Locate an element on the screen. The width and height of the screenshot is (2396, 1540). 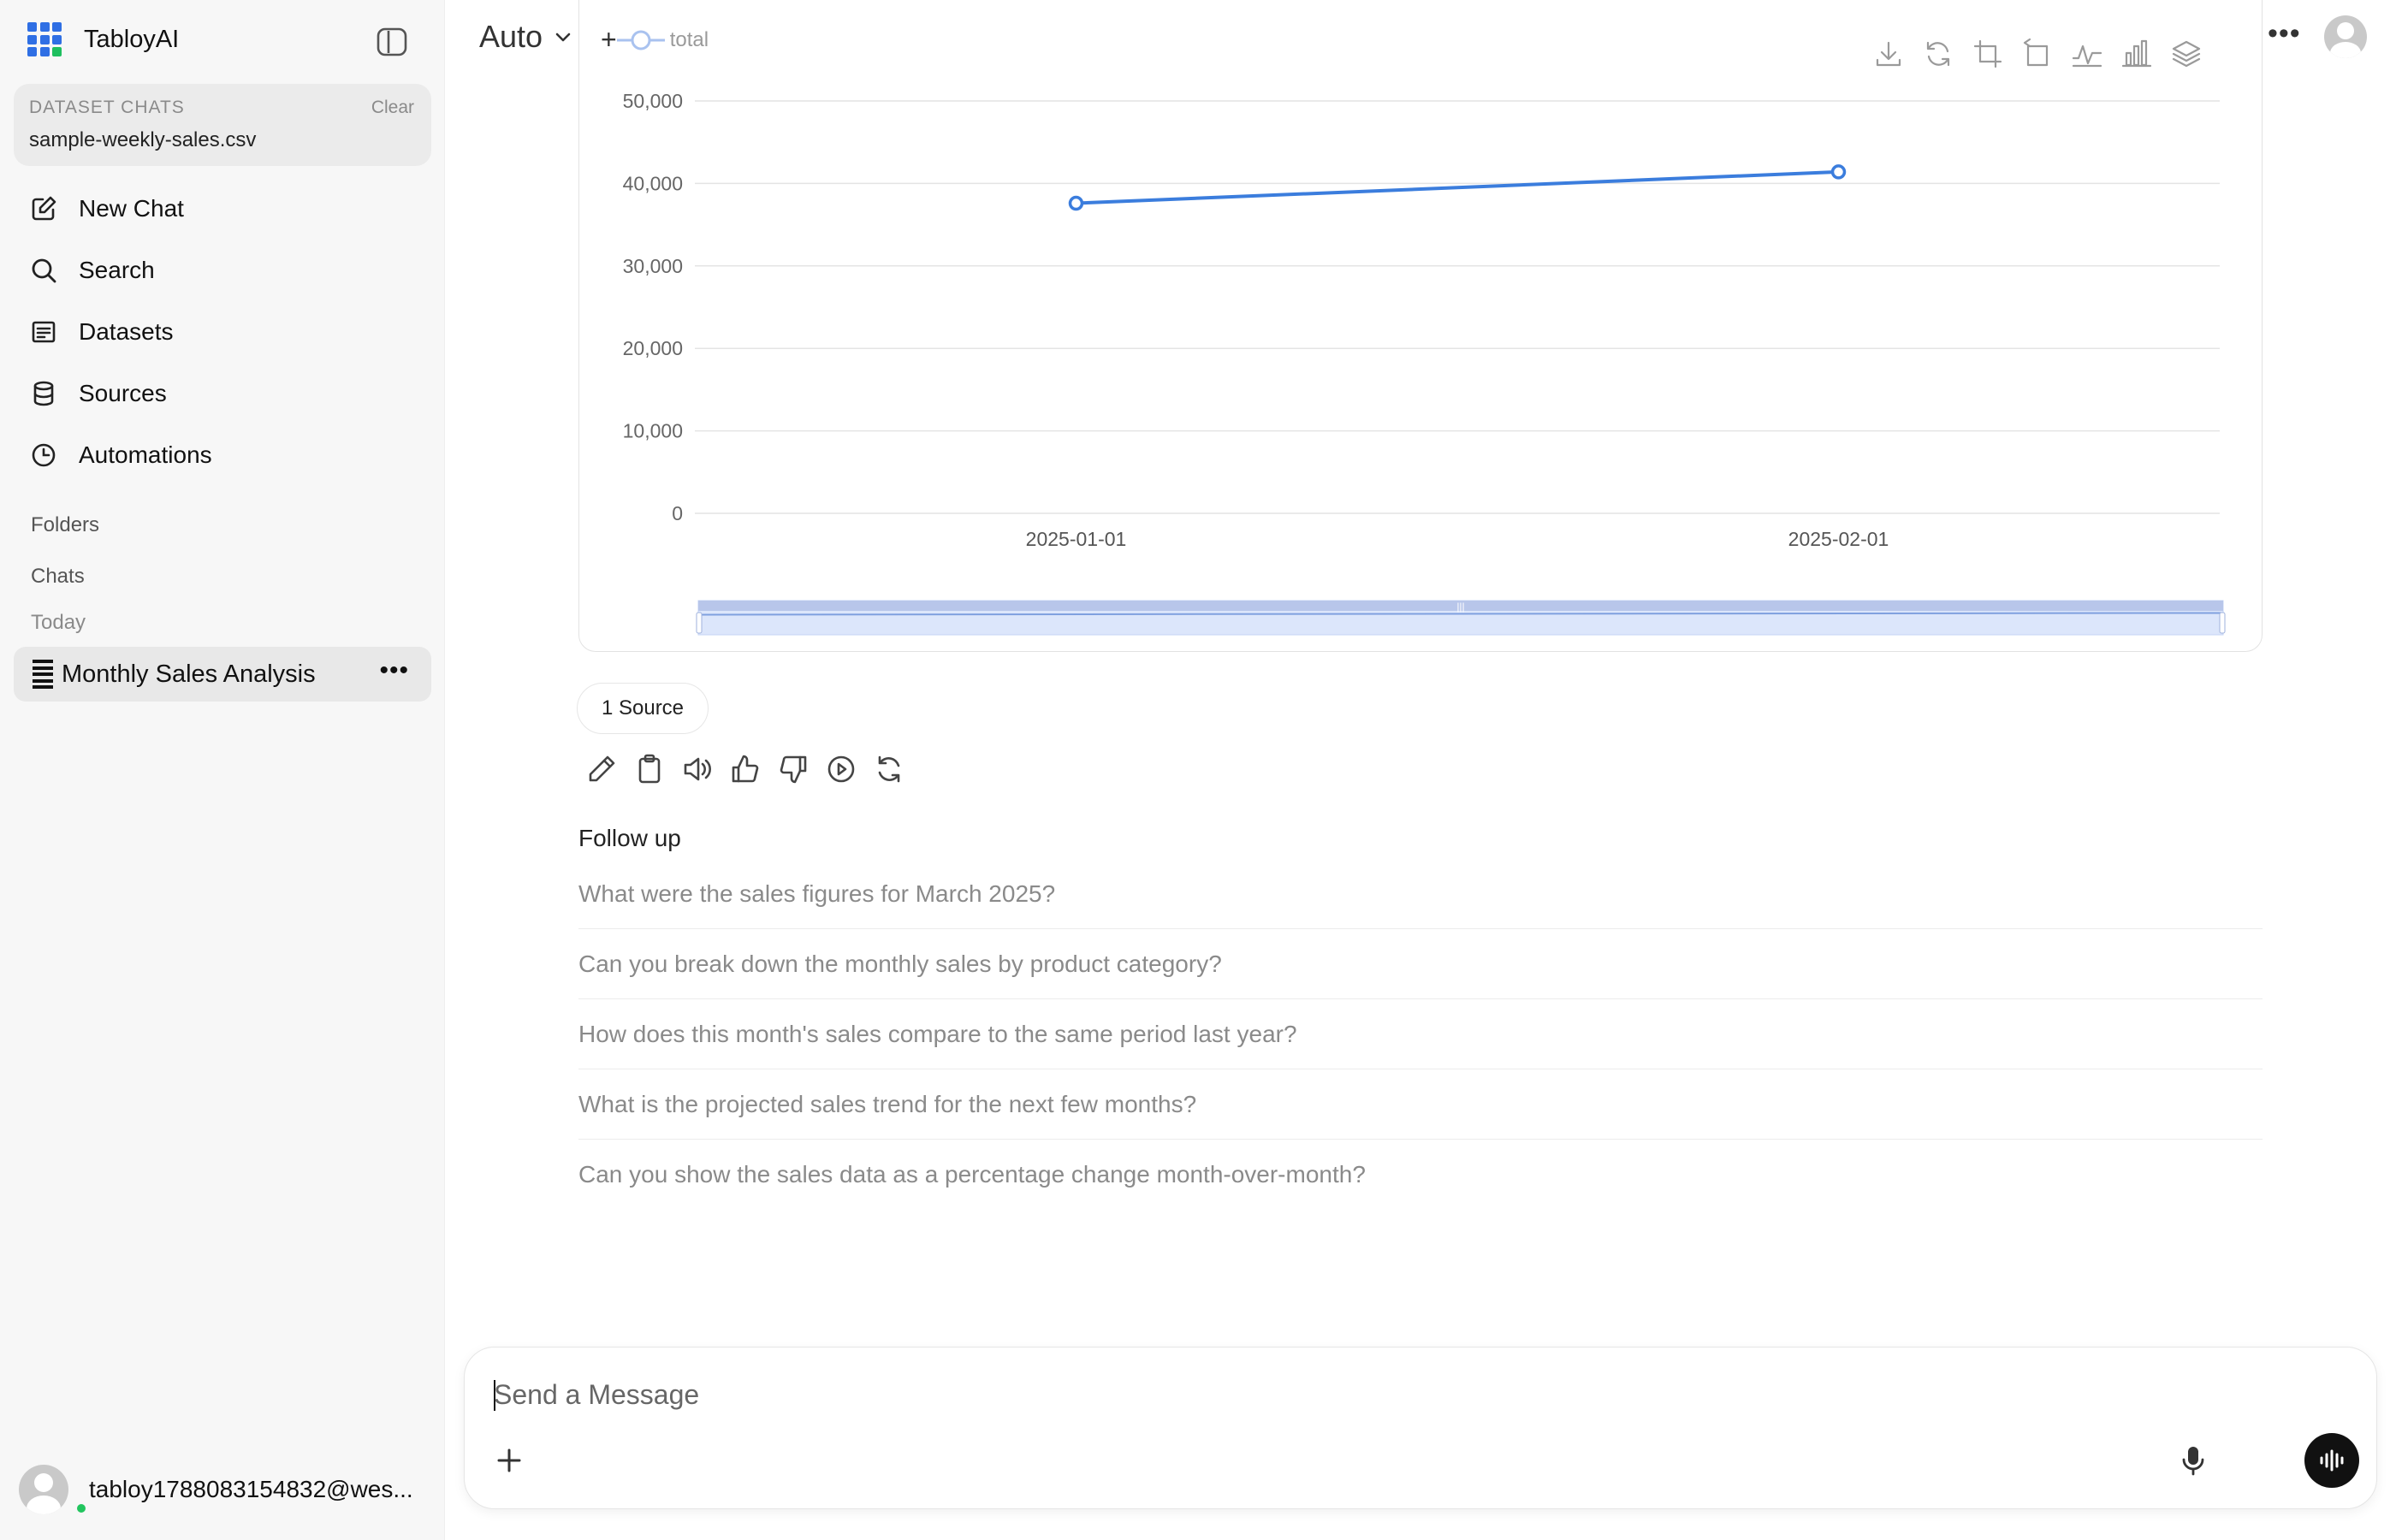
plus-icon is located at coordinates (509, 1460).